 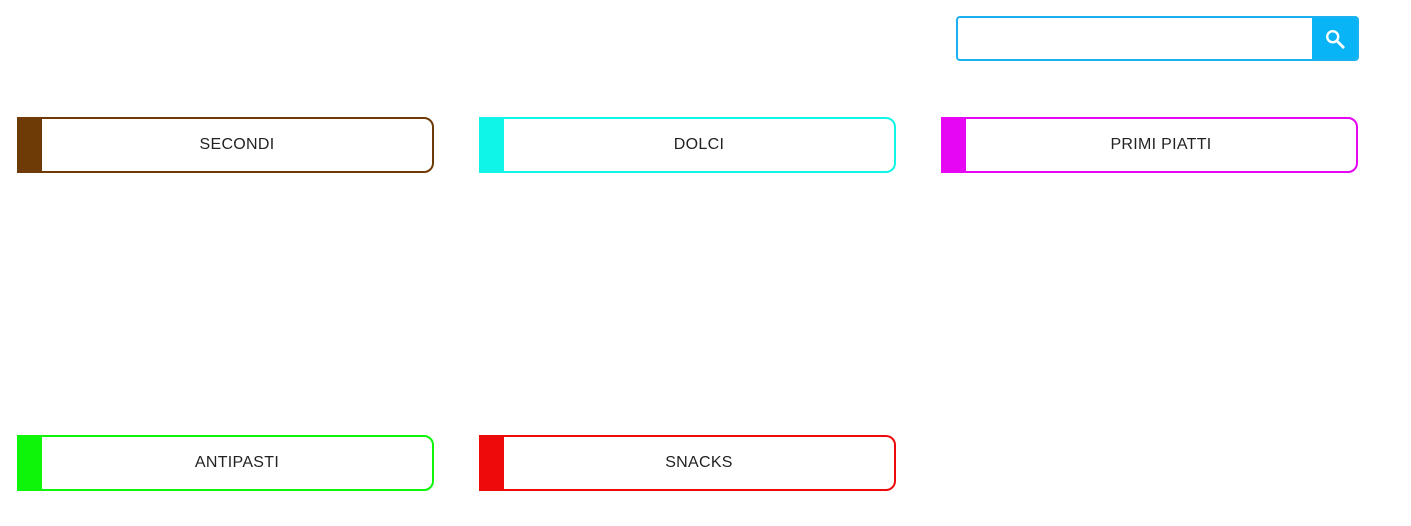 I want to click on category-button-snacks: SNACKS, so click(x=687, y=463).